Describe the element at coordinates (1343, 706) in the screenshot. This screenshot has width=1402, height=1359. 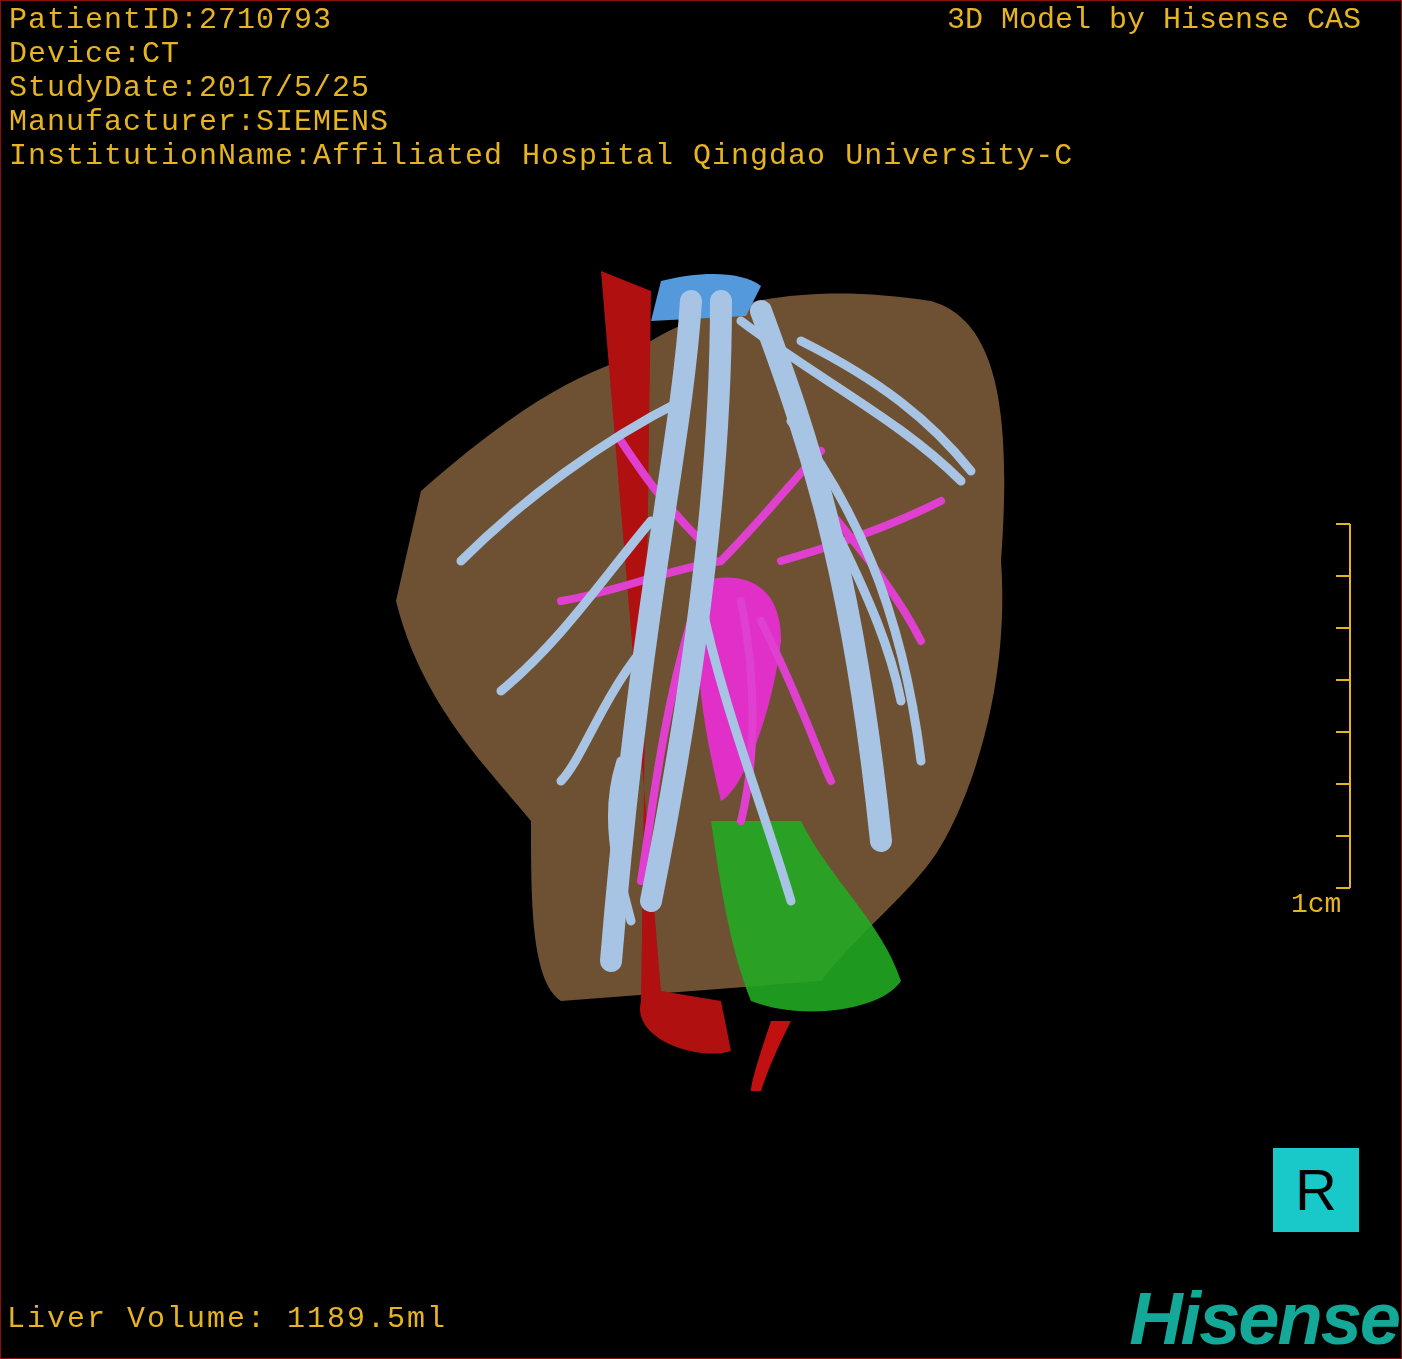
I see `scale-bar-icon` at that location.